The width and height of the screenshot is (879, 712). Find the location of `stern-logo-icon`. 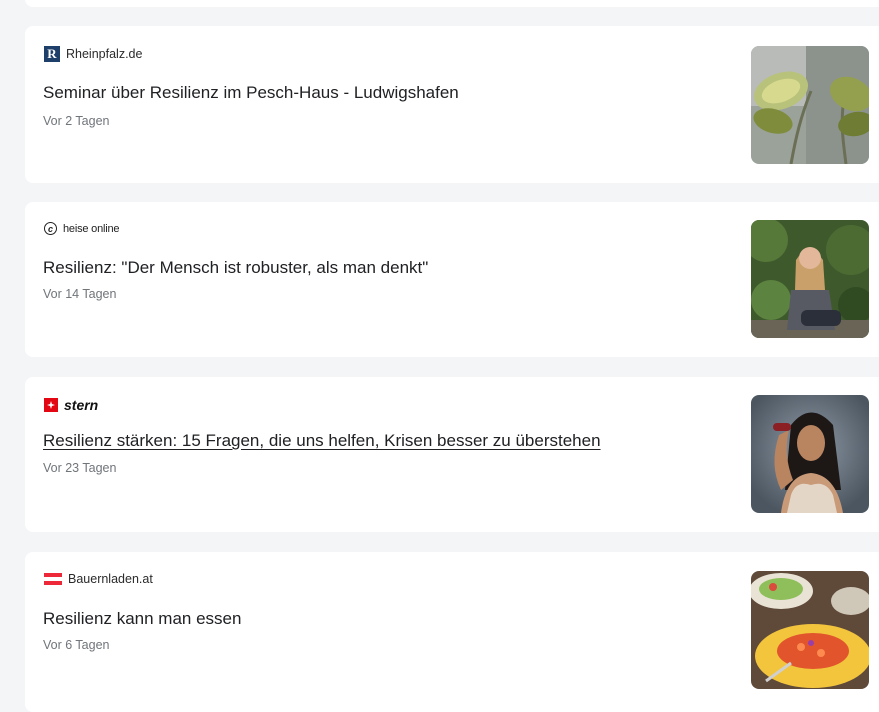

stern-logo-icon is located at coordinates (51, 405).